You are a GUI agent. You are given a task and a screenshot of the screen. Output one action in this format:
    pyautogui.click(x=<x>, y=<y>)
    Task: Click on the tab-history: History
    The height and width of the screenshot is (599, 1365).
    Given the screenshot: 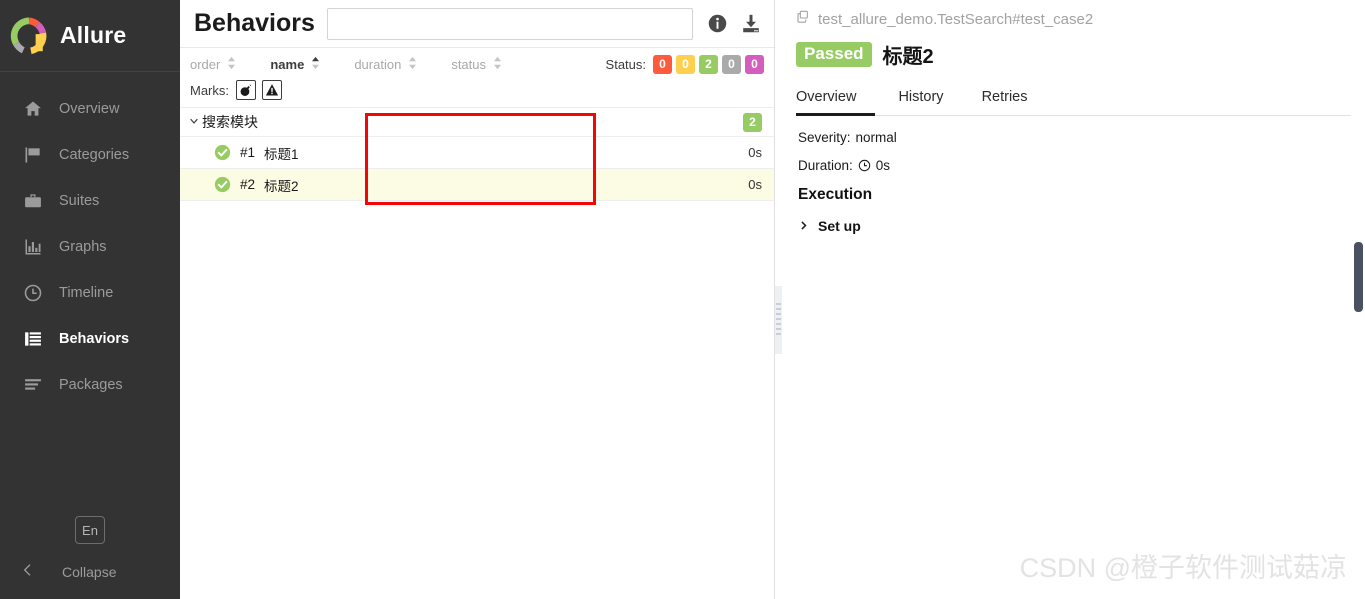 What is the action you would take?
    pyautogui.click(x=920, y=99)
    